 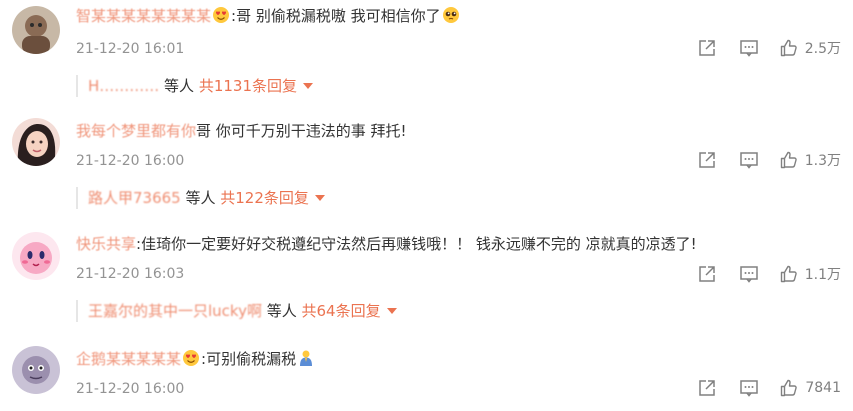 What do you see at coordinates (769, 388) in the screenshot?
I see `comment-actions: 7841` at bounding box center [769, 388].